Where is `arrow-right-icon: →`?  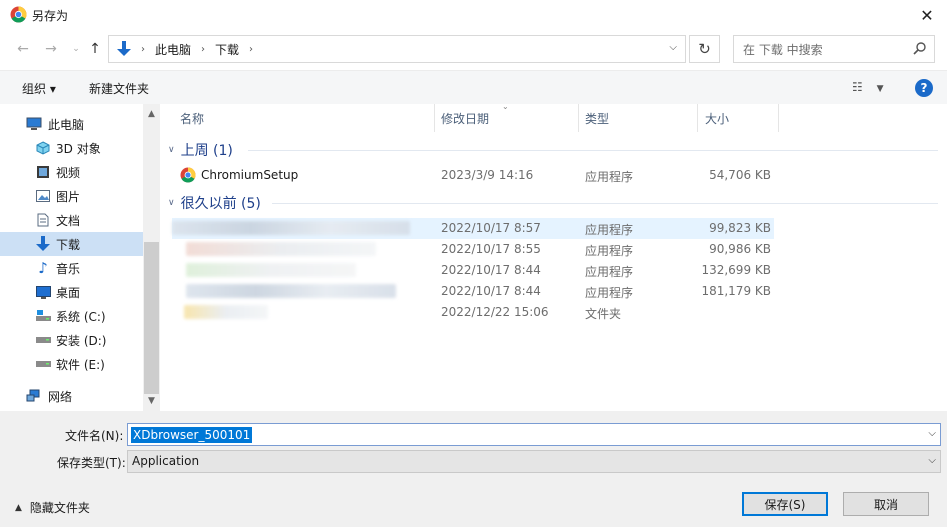 arrow-right-icon: → is located at coordinates (51, 49).